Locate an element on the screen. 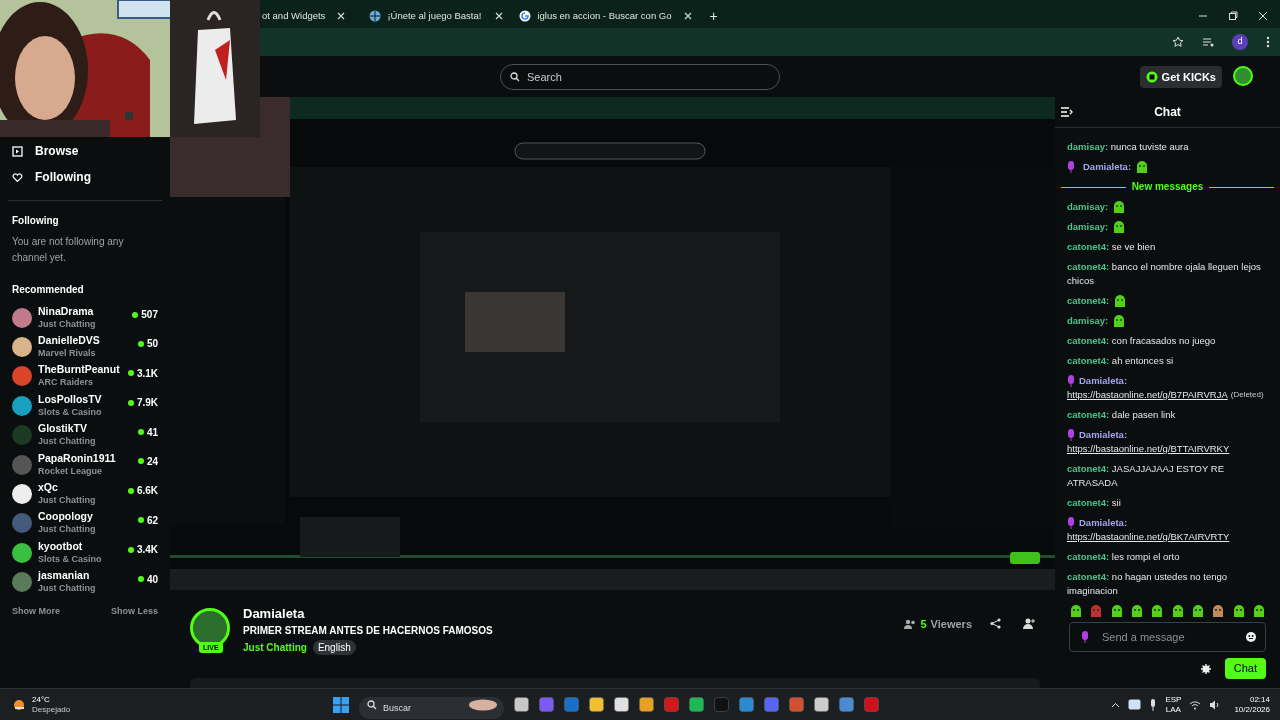 This screenshot has height=720, width=1280. channel-item: GlostikTV Just Chatting 41 is located at coordinates (85, 435).